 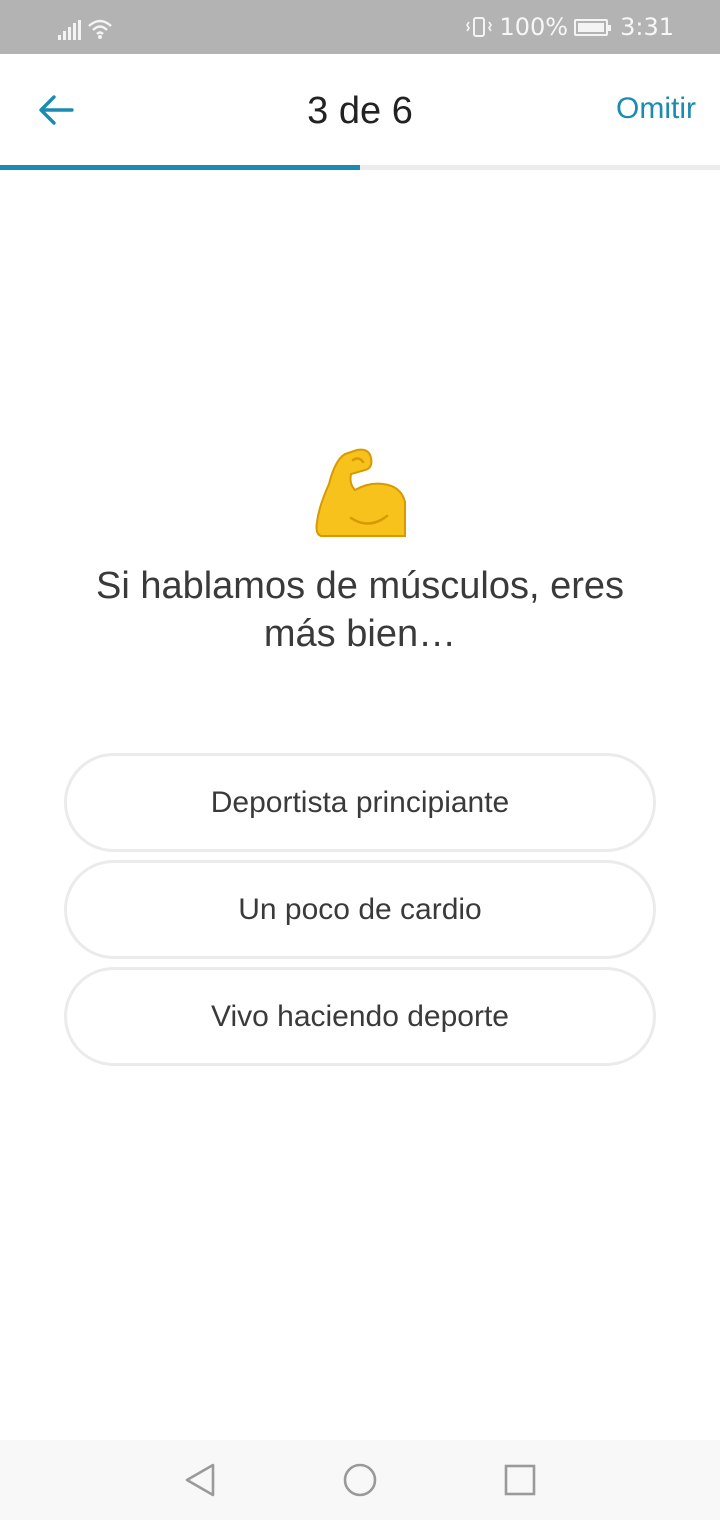 I want to click on home-circle-icon, so click(x=360, y=1480).